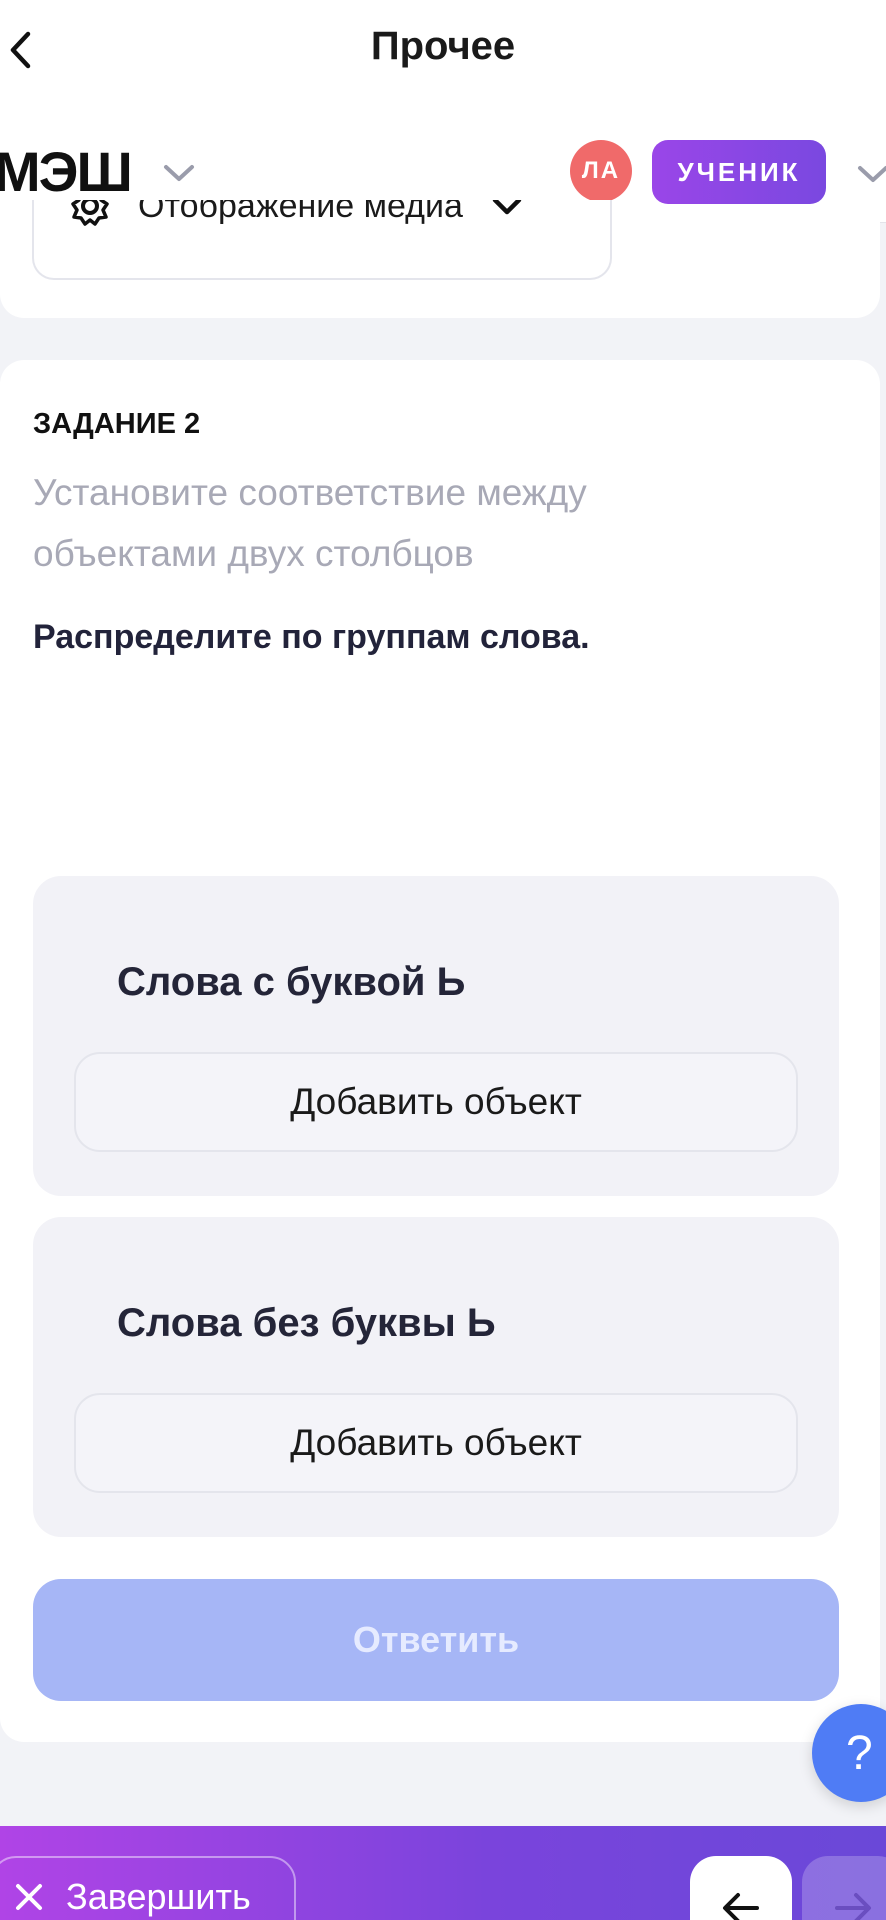 The image size is (886, 1920). Describe the element at coordinates (741, 1888) in the screenshot. I see `previous-task-button` at that location.